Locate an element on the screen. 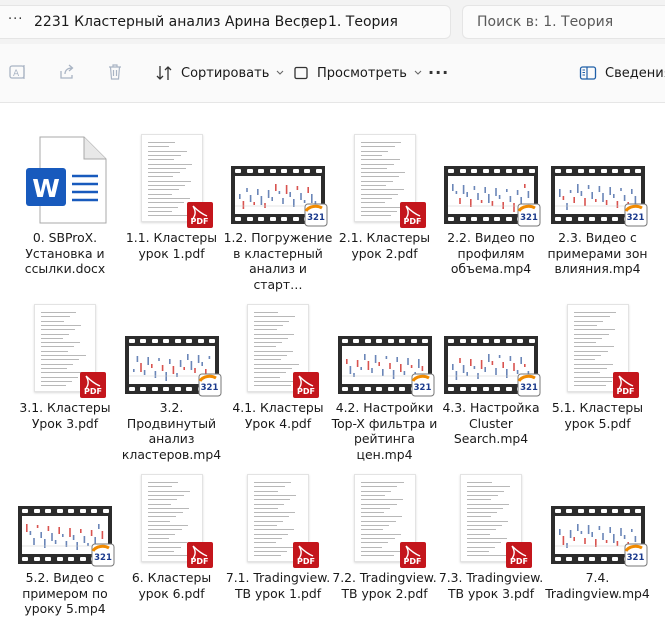 The image size is (665, 617). chevron-down-icon is located at coordinates (280, 72).